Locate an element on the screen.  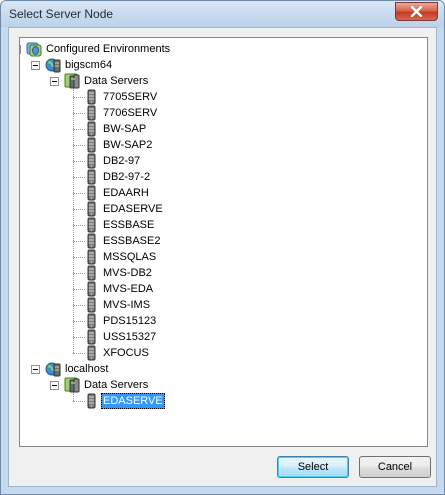
tree-node-label: MVS-IMS is located at coordinates (127, 305).